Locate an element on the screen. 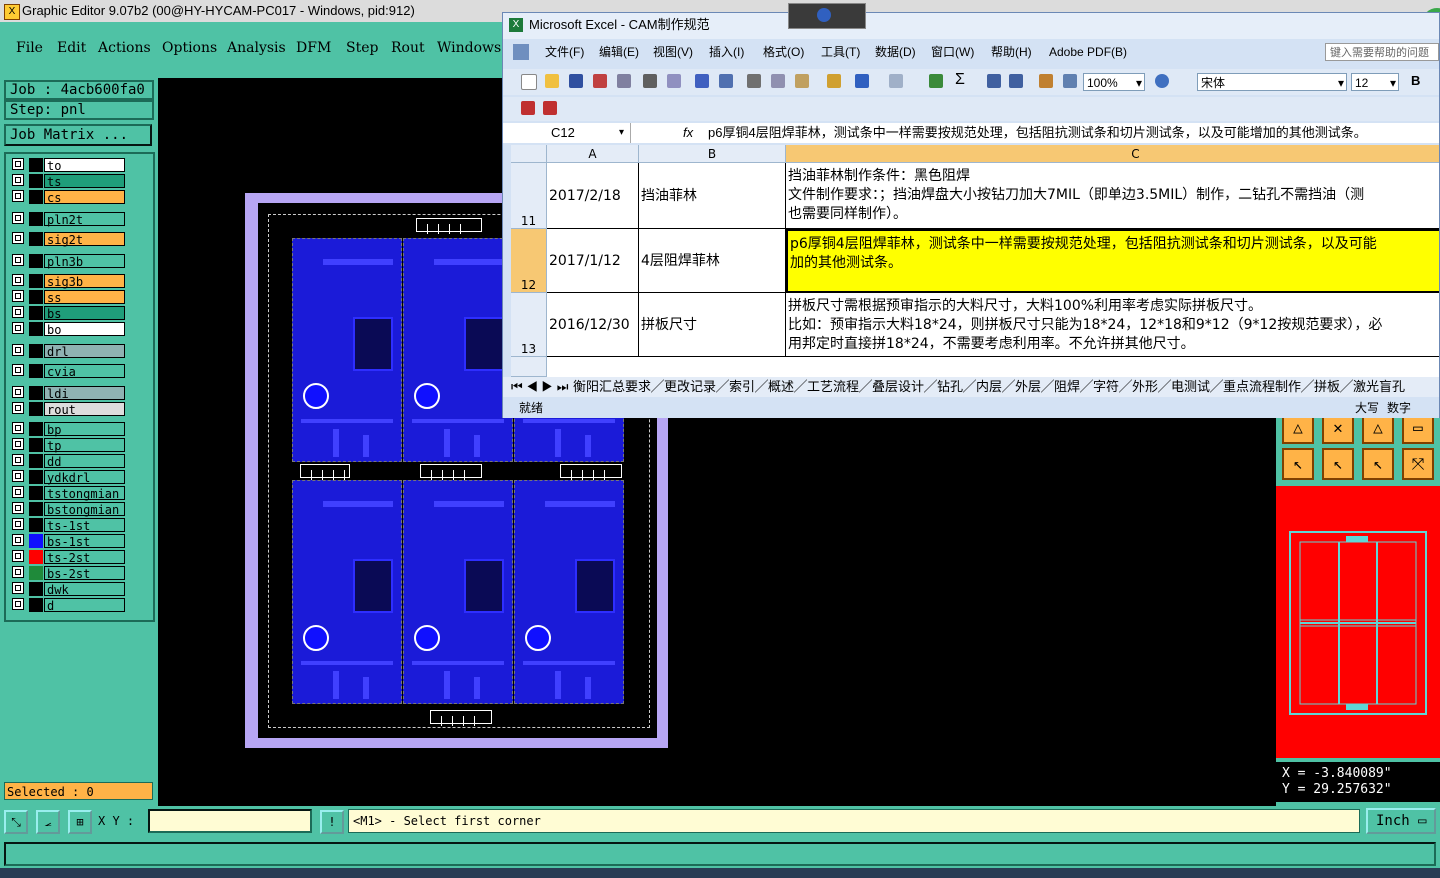  menu-step: Step is located at coordinates (362, 48).